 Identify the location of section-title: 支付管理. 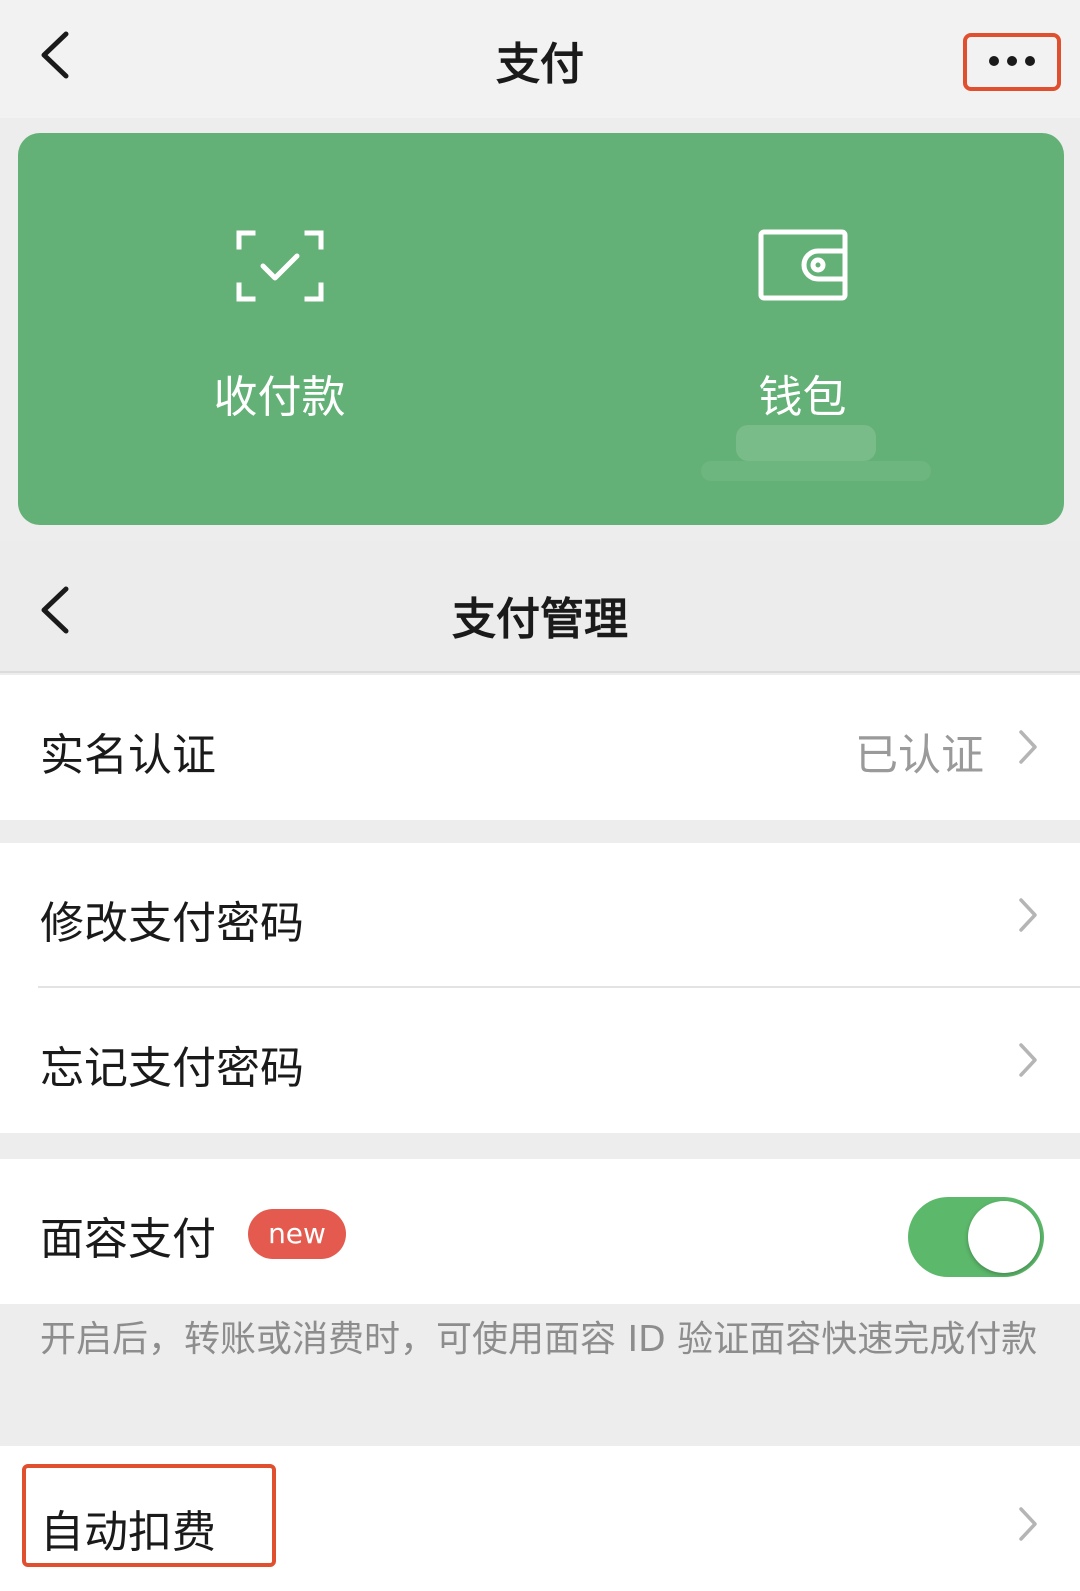
(540, 619).